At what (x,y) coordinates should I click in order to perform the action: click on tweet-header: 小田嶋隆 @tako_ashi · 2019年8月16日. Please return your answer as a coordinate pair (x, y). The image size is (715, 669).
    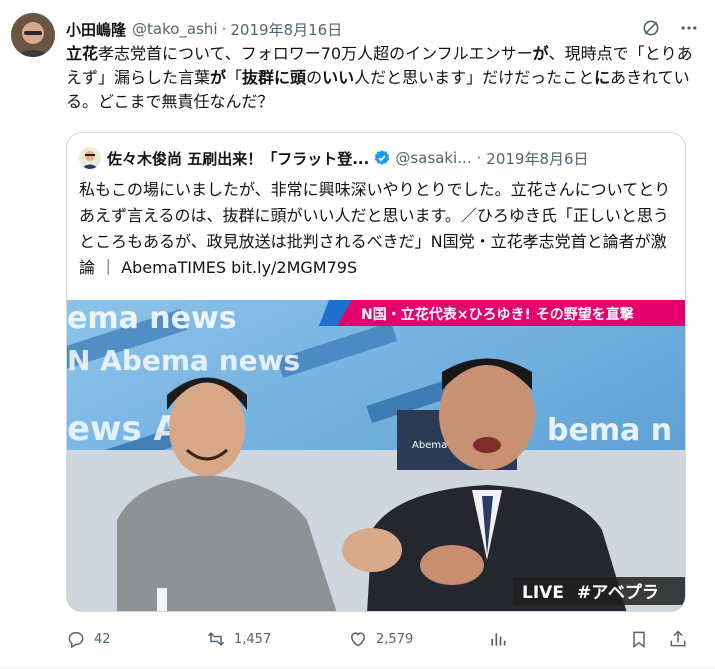
    Looking at the image, I should click on (204, 29).